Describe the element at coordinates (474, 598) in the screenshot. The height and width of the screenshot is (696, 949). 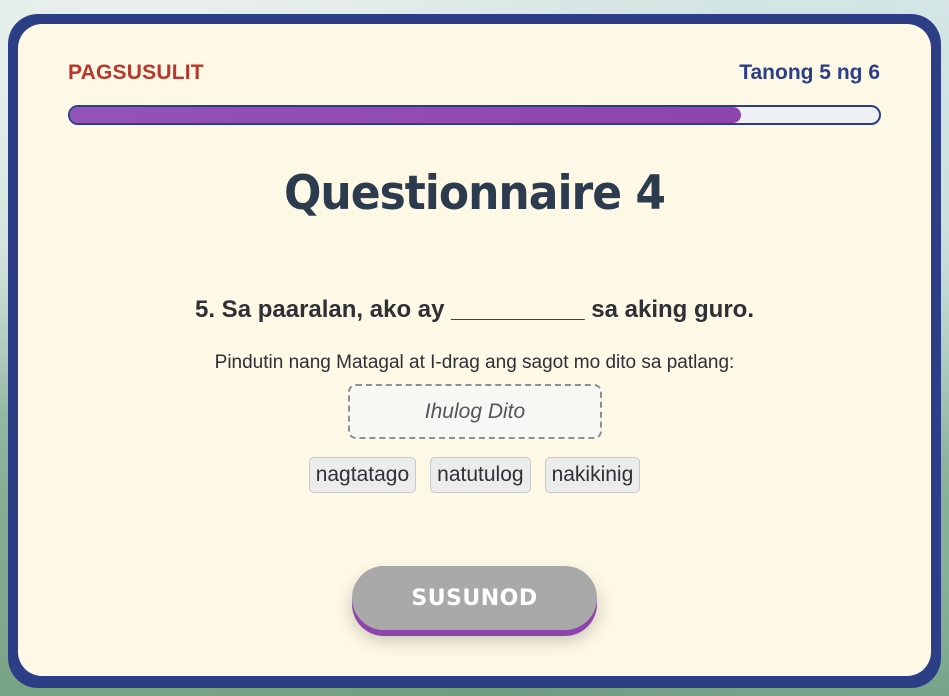
I see `next-button: SUSUNOD` at that location.